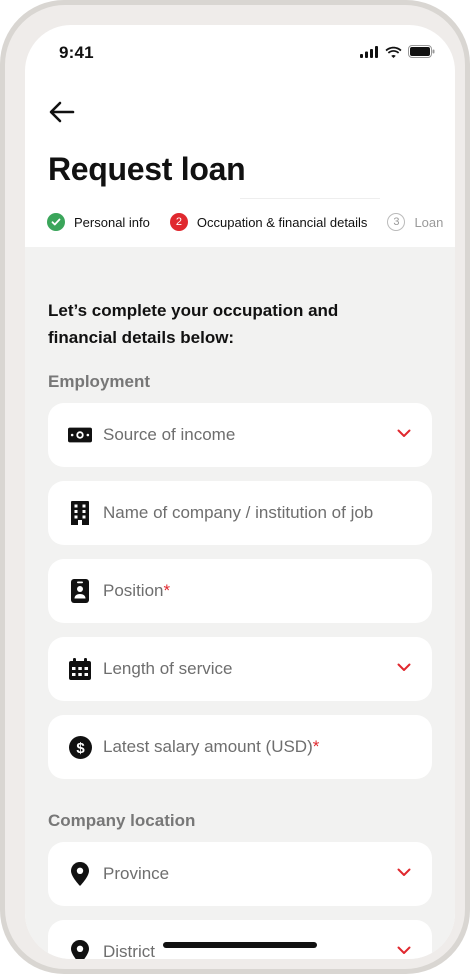  What do you see at coordinates (240, 874) in the screenshot?
I see `province-select: Province` at bounding box center [240, 874].